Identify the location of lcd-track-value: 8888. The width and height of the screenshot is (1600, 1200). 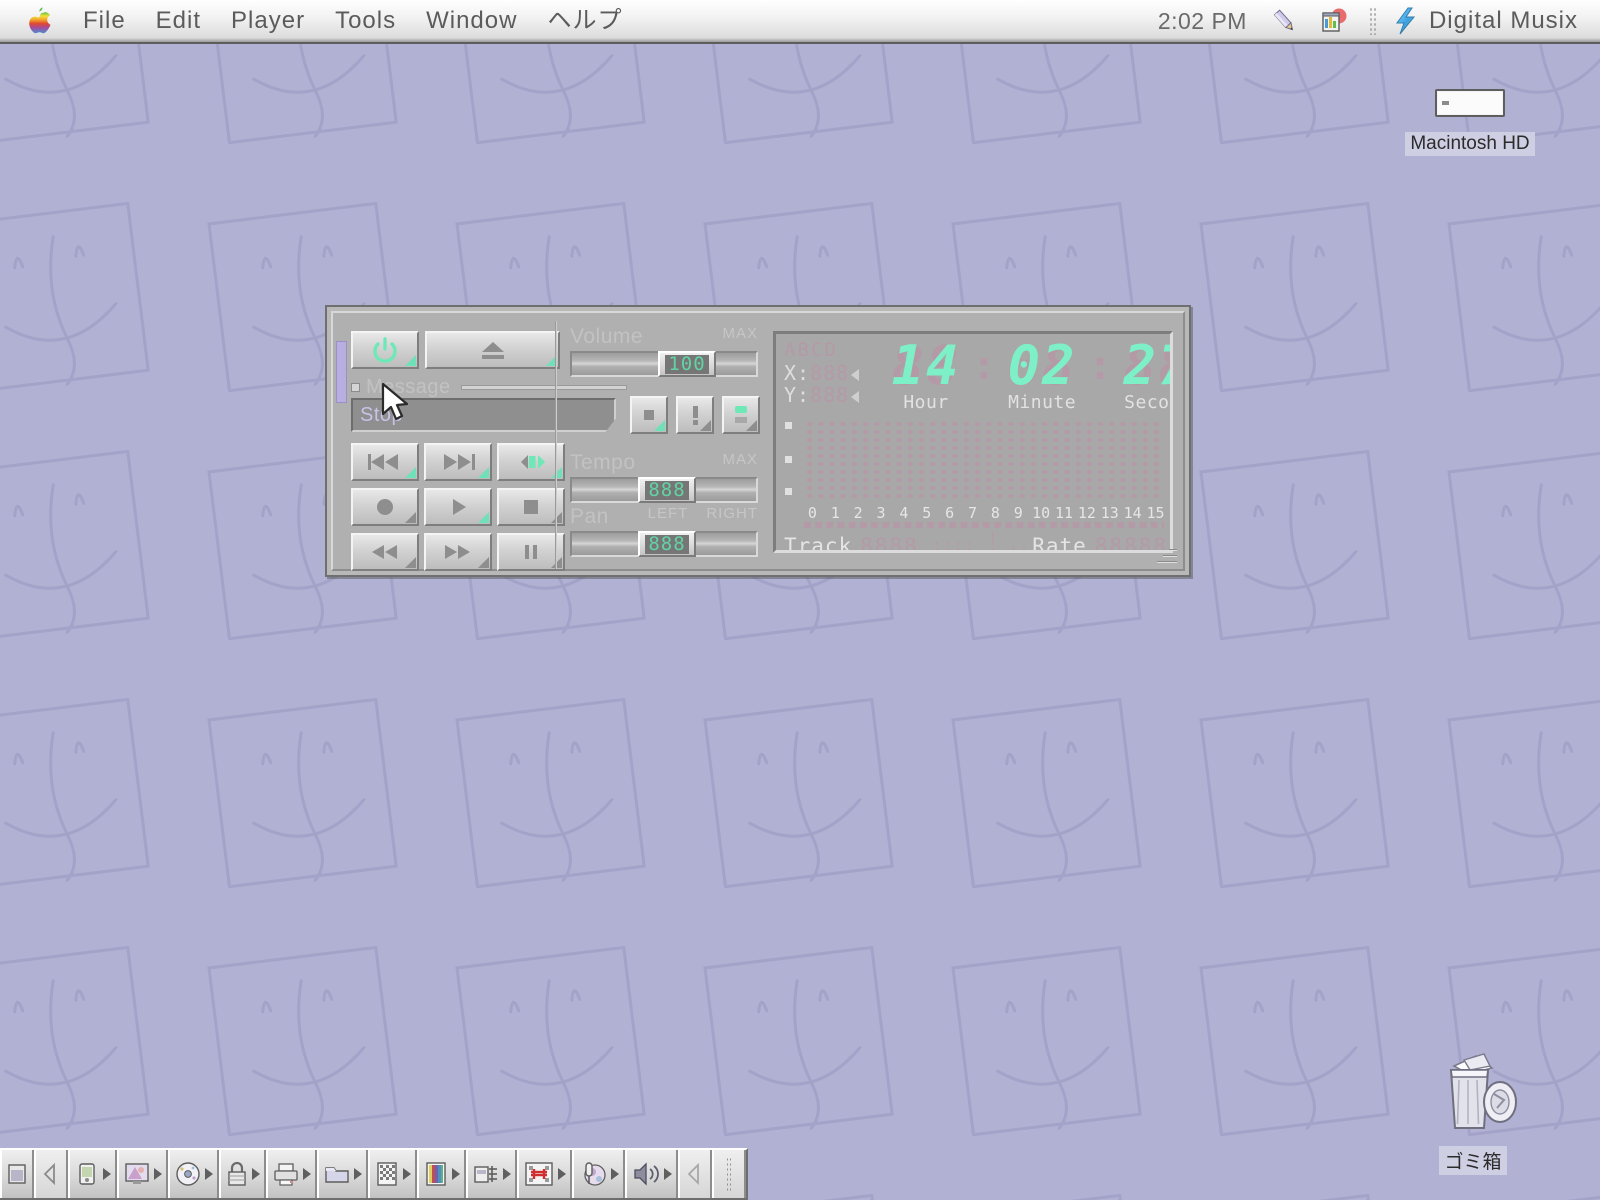
(889, 543).